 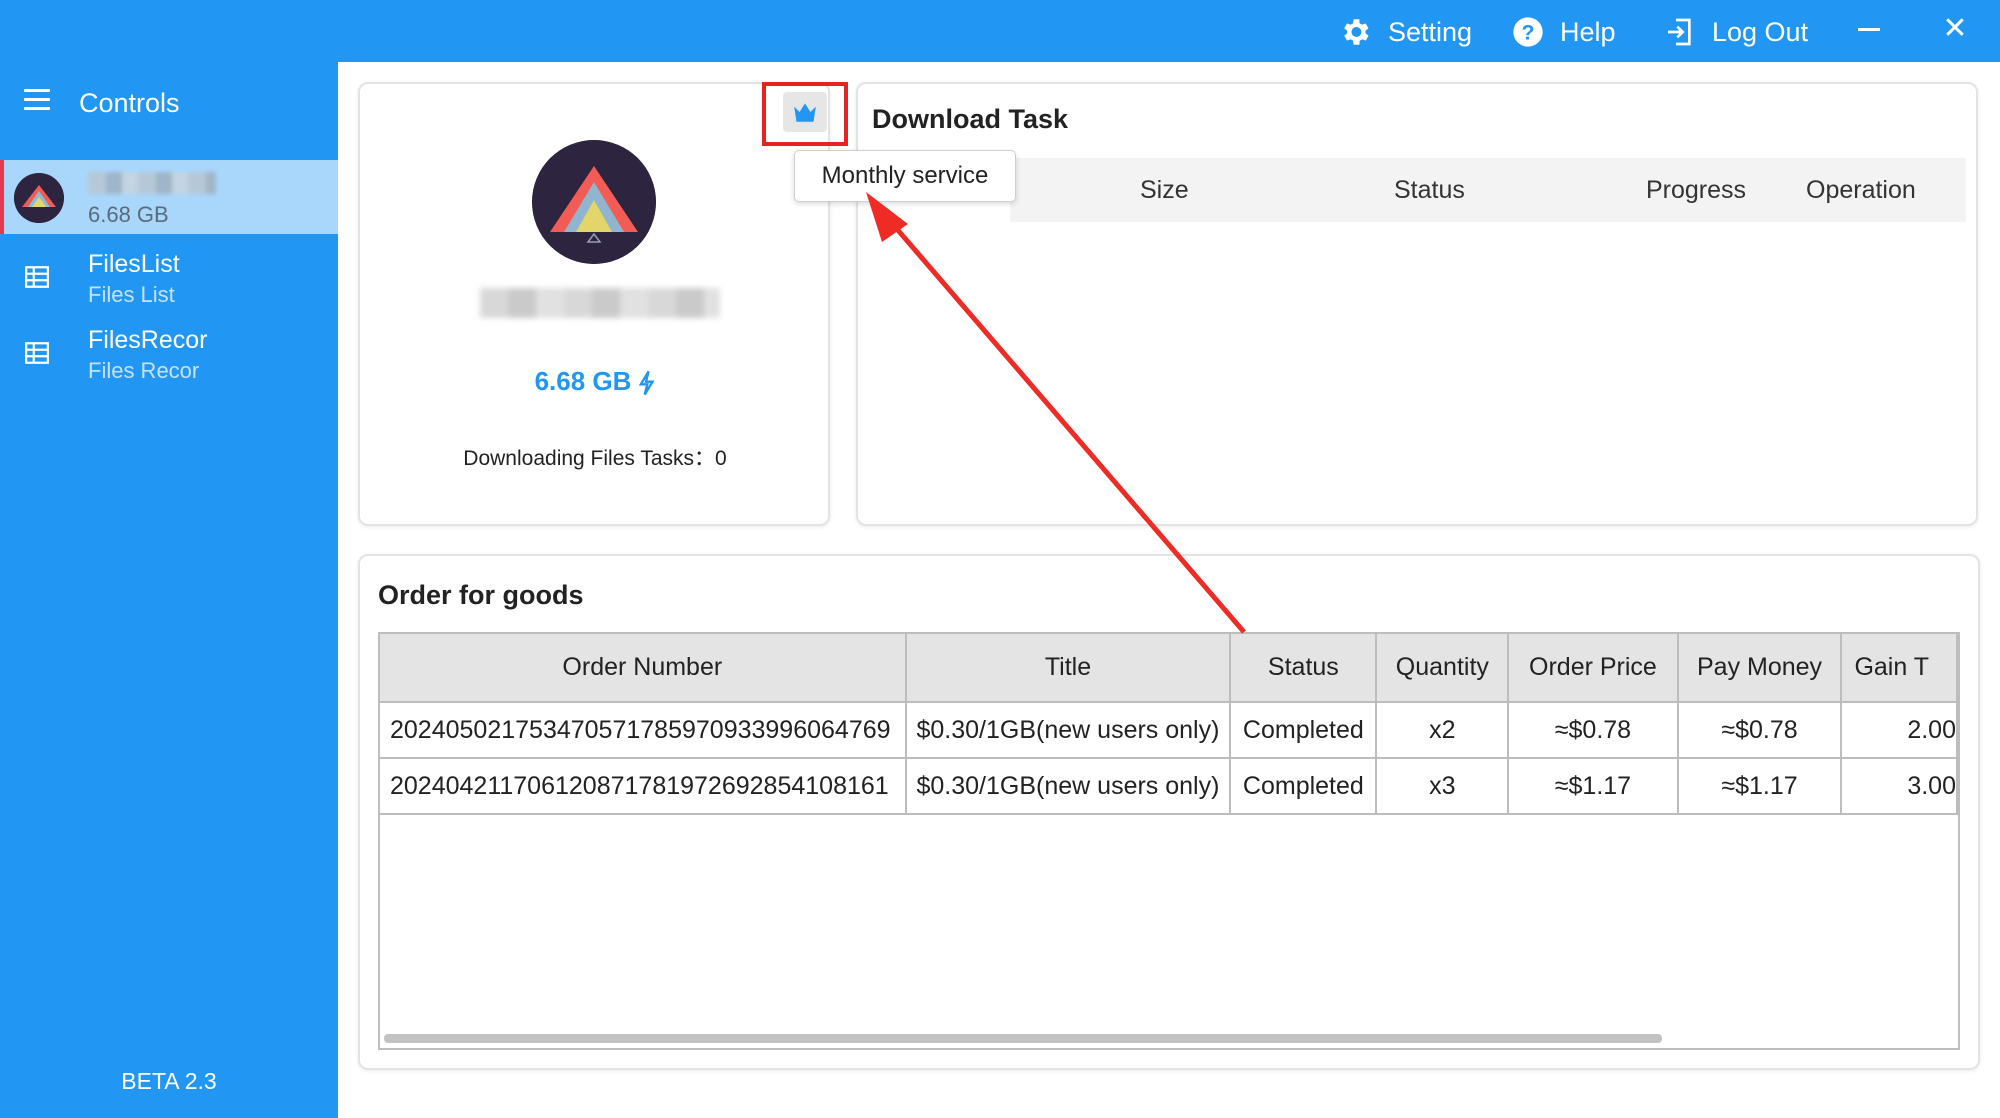 I want to click on downloading-tasks-count: Downloading Files Tasks：0, so click(x=595, y=458).